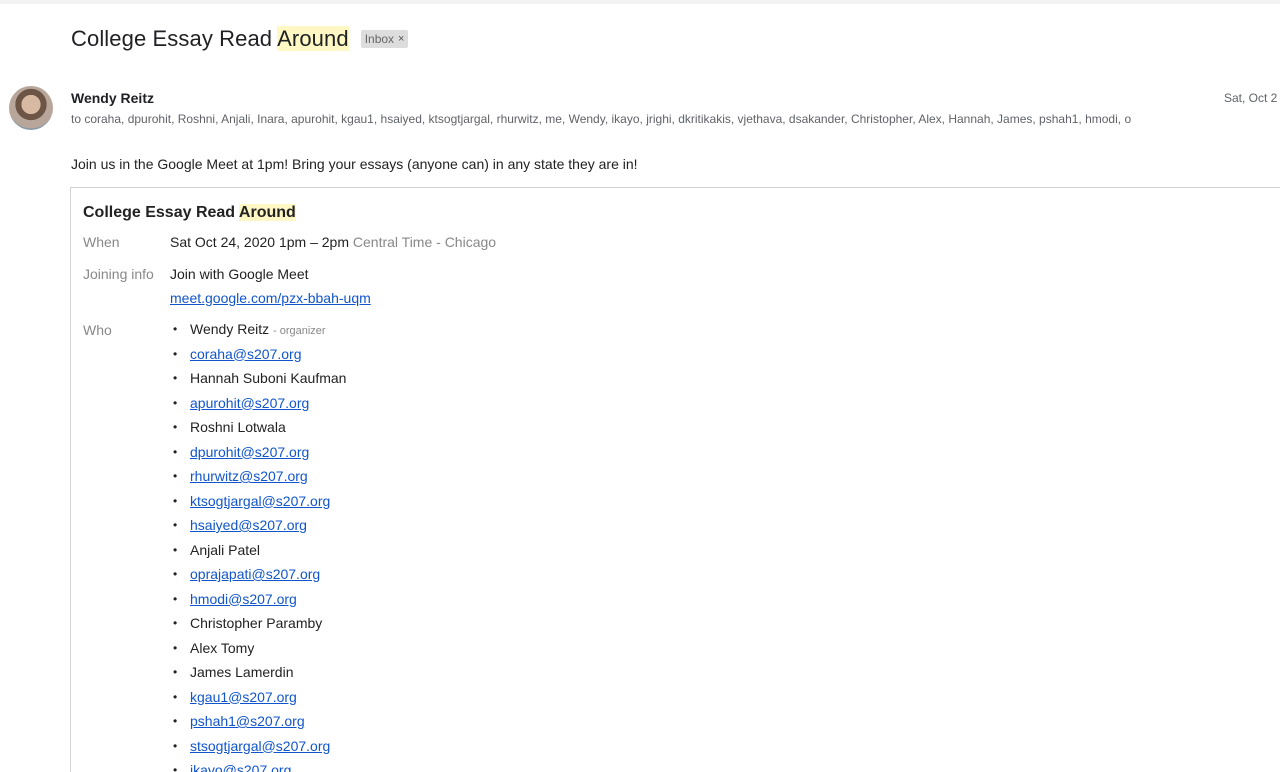 This screenshot has width=1280, height=772. I want to click on guest-list-item: Anjali Patel, so click(258, 553).